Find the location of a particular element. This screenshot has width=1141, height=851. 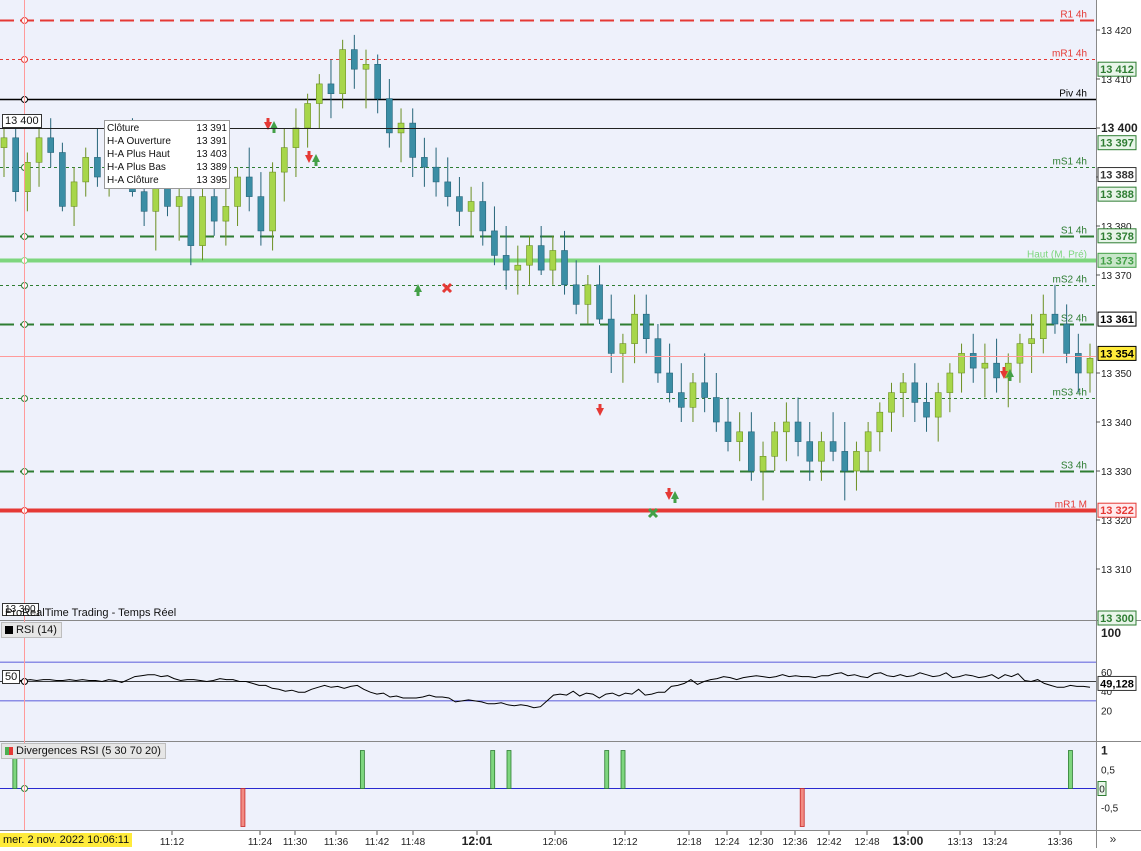

tooltip-label: H-A Plus Haut is located at coordinates (138, 154).